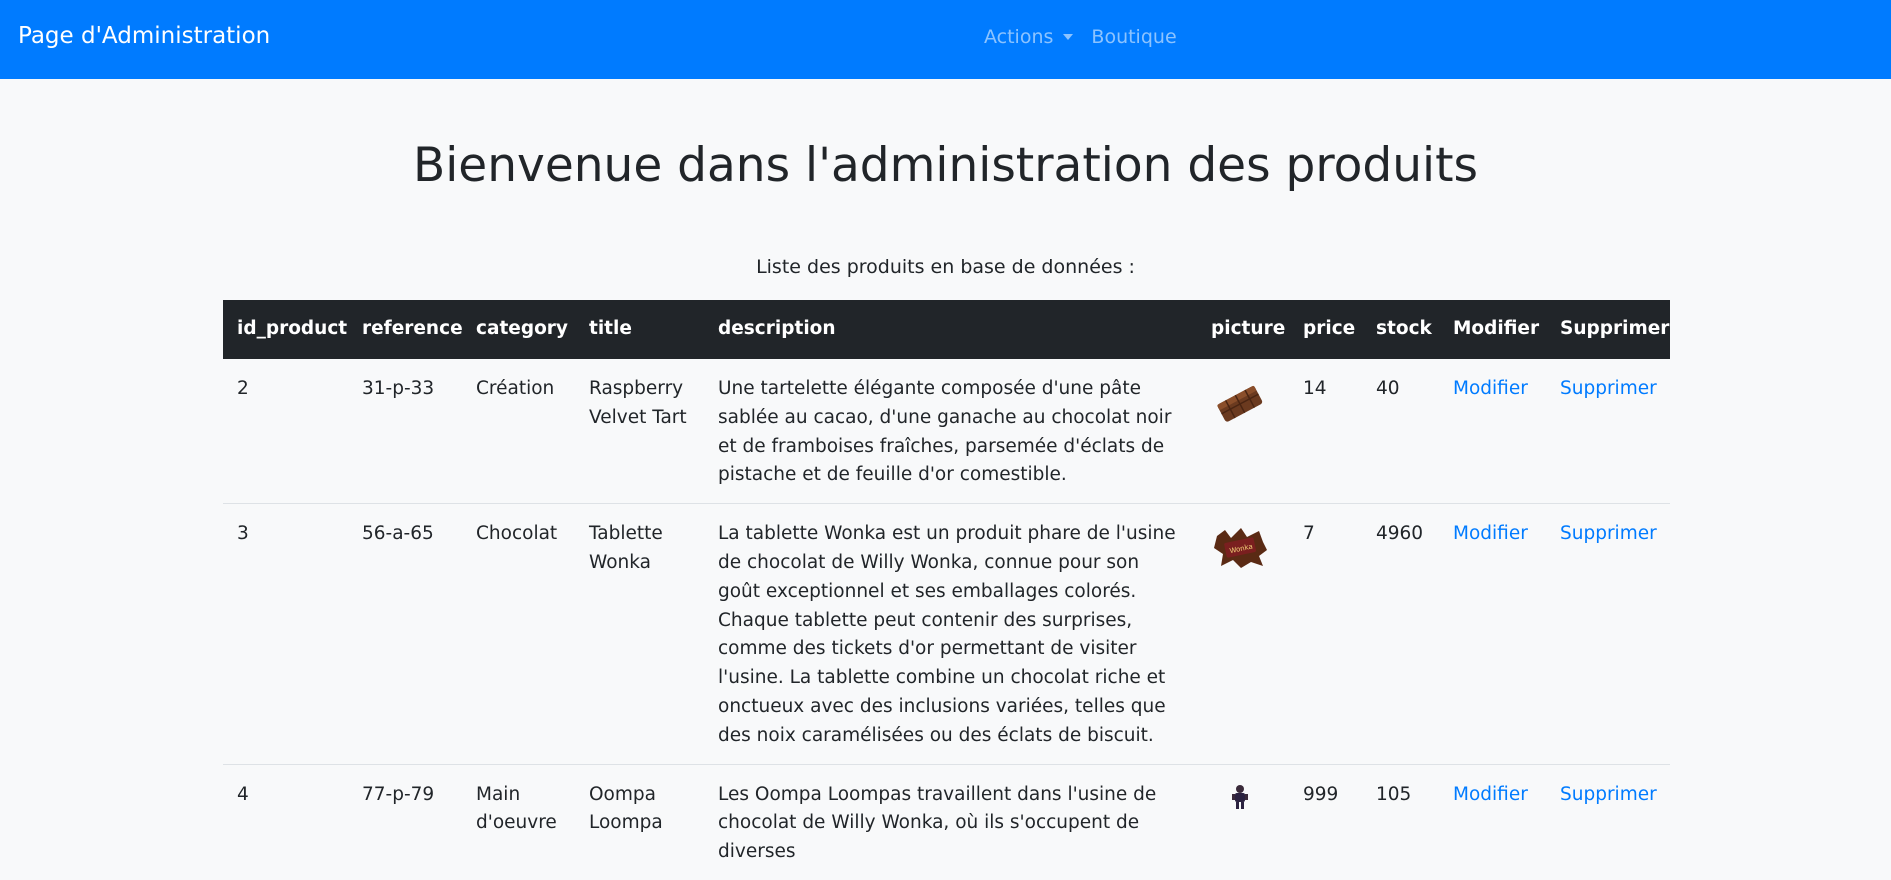 The image size is (1891, 880). What do you see at coordinates (518, 329) in the screenshot?
I see `header-category: category` at bounding box center [518, 329].